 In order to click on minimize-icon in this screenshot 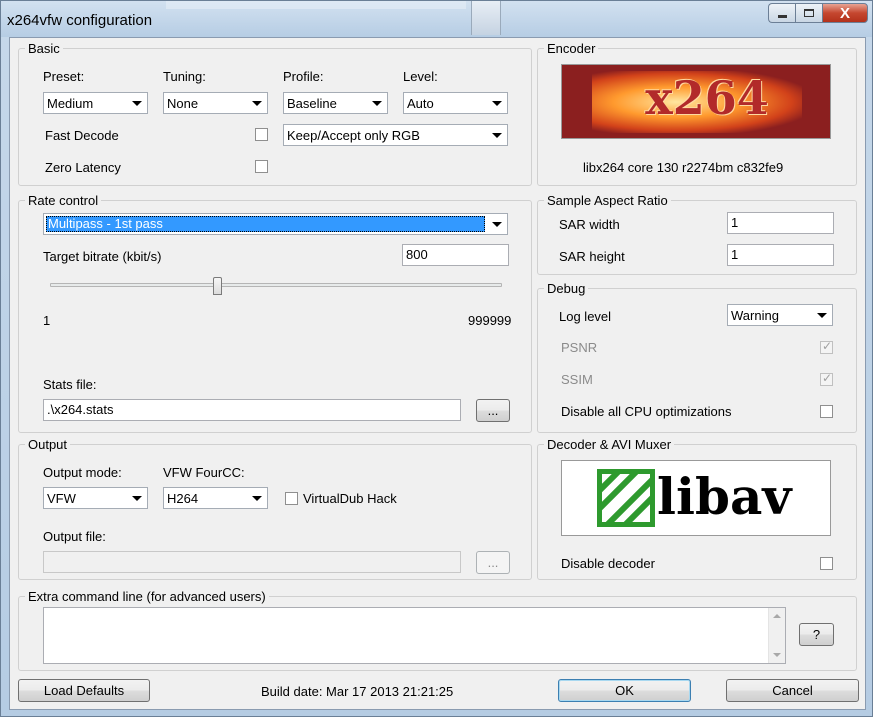, I will do `click(782, 16)`.